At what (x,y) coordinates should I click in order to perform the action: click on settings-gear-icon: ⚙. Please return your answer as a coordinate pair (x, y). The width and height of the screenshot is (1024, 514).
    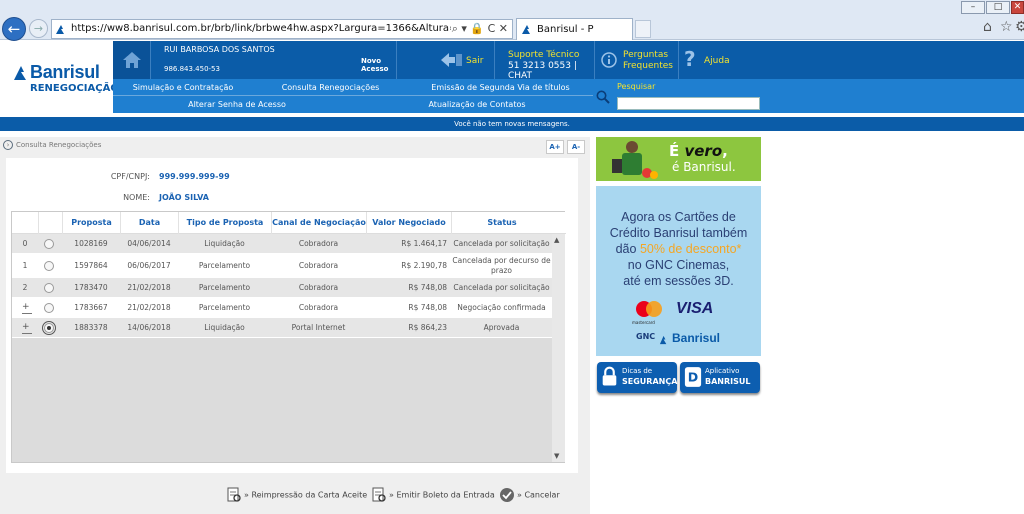
    Looking at the image, I should click on (1019, 27).